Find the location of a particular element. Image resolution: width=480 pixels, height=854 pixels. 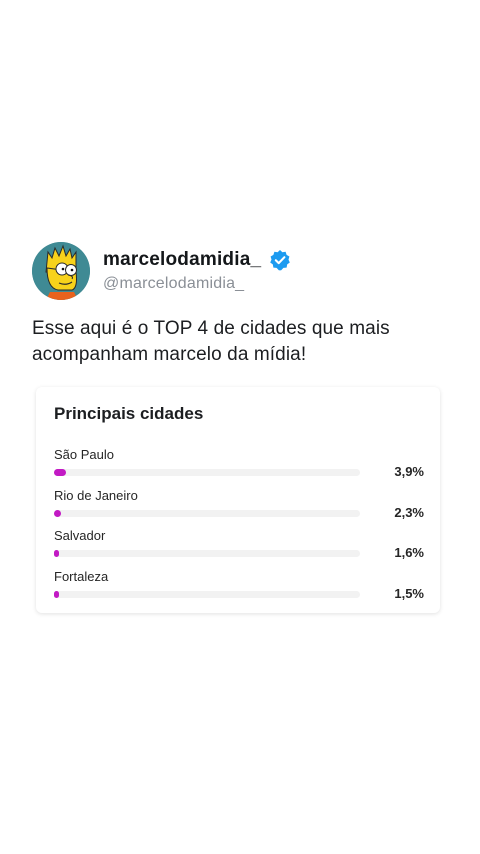

tweet-header: marcelodamidia_ @marcelodamidia_ is located at coordinates (242, 271).